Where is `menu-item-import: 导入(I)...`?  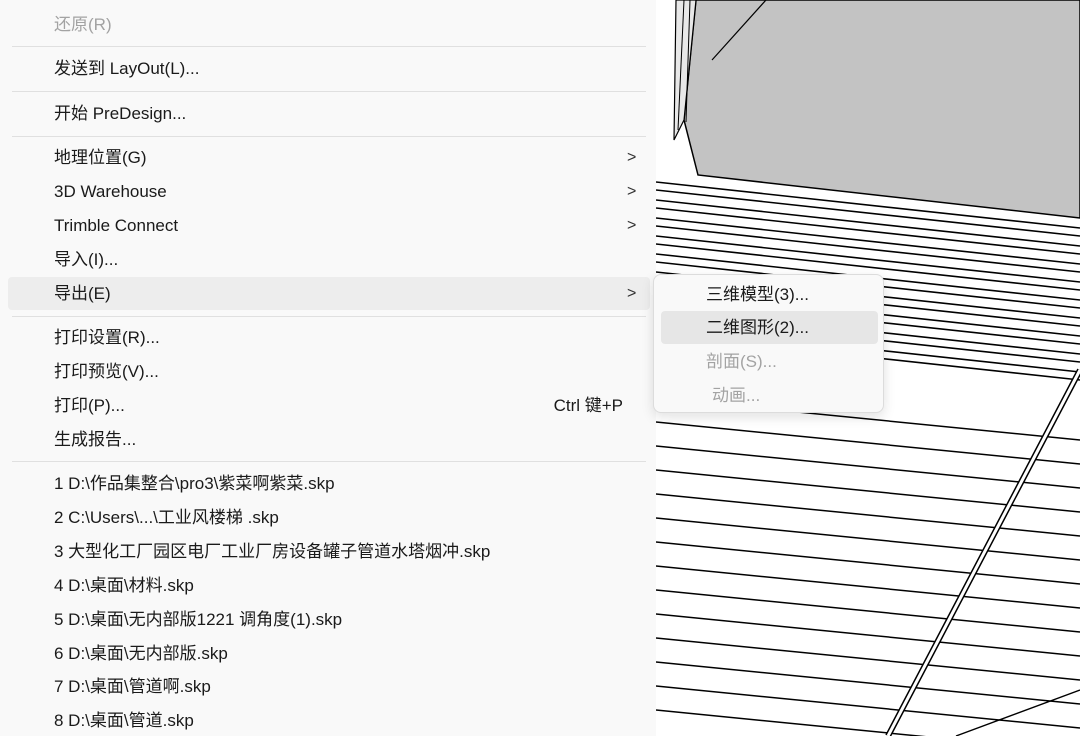 menu-item-import: 导入(I)... is located at coordinates (329, 259).